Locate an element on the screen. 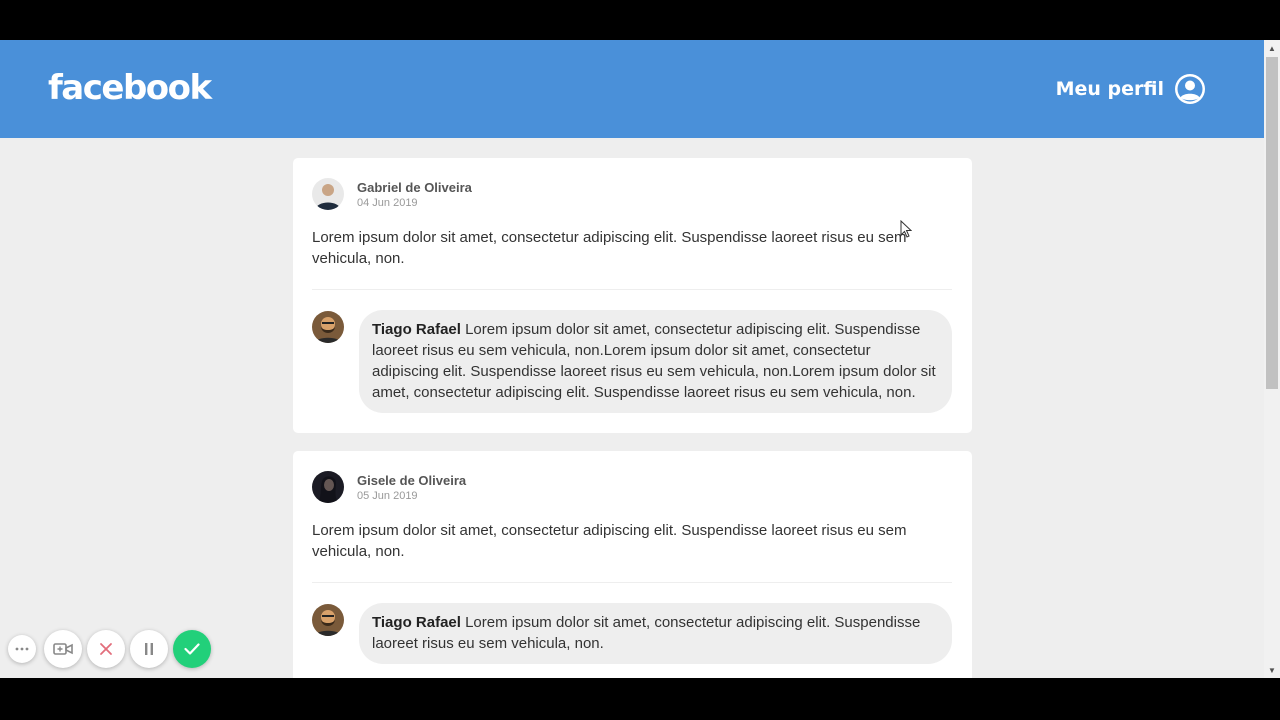 The image size is (1280, 720). user-circle-icon is located at coordinates (1190, 89).